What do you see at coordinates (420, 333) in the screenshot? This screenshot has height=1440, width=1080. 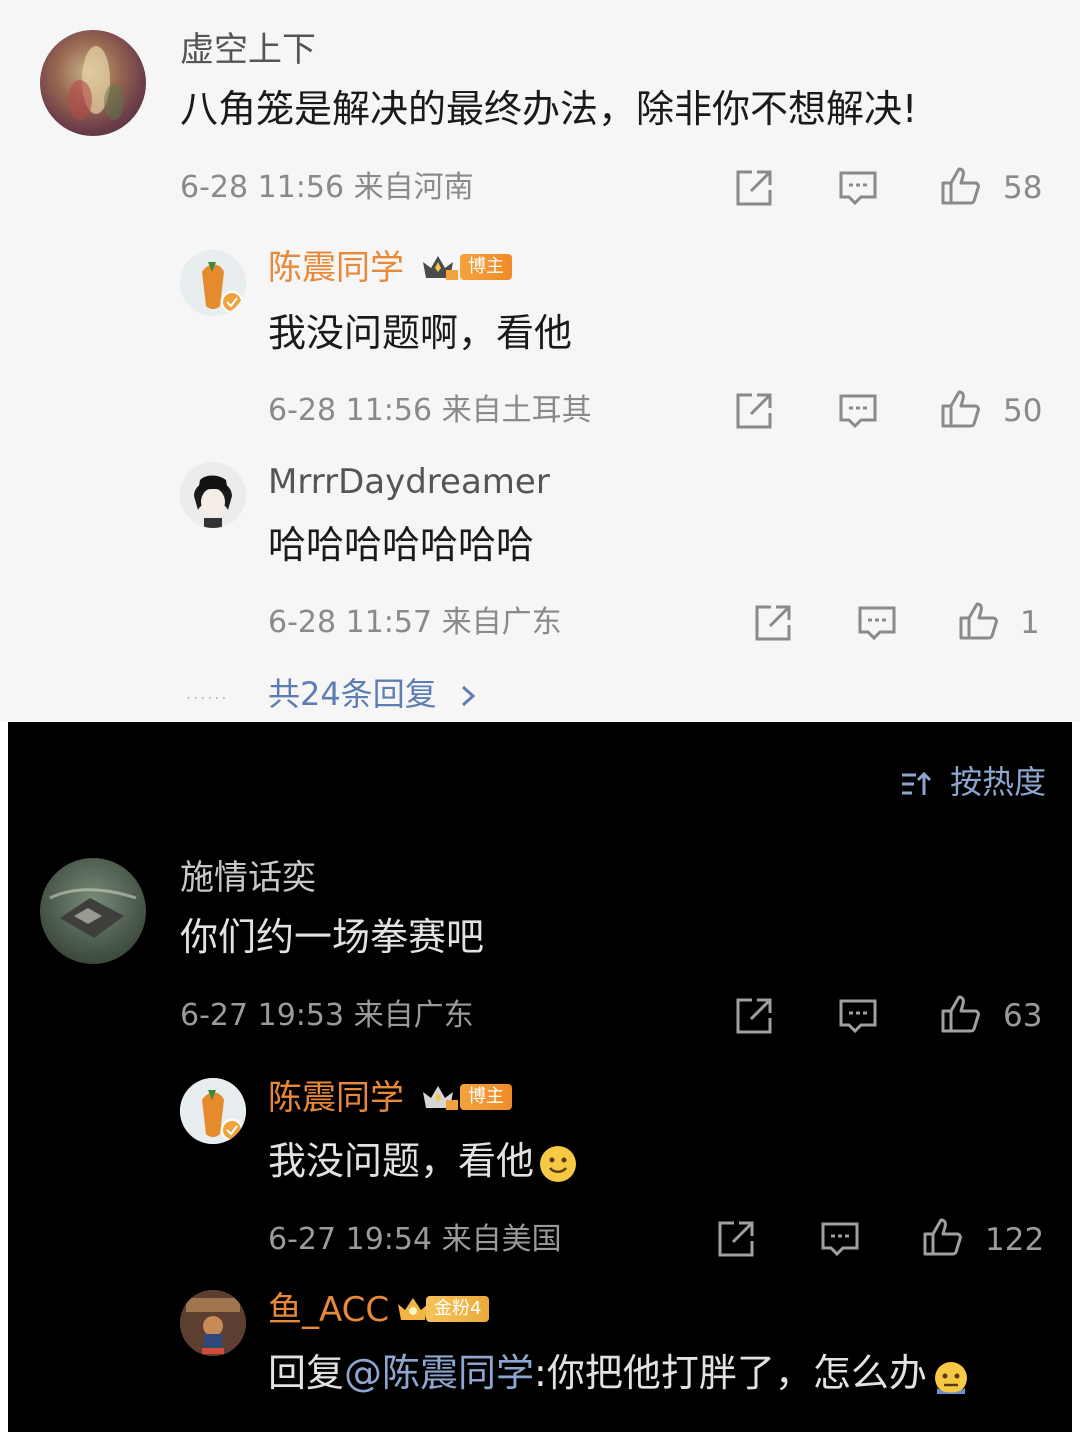 I see `reply-text: 我没问题啊，看他` at bounding box center [420, 333].